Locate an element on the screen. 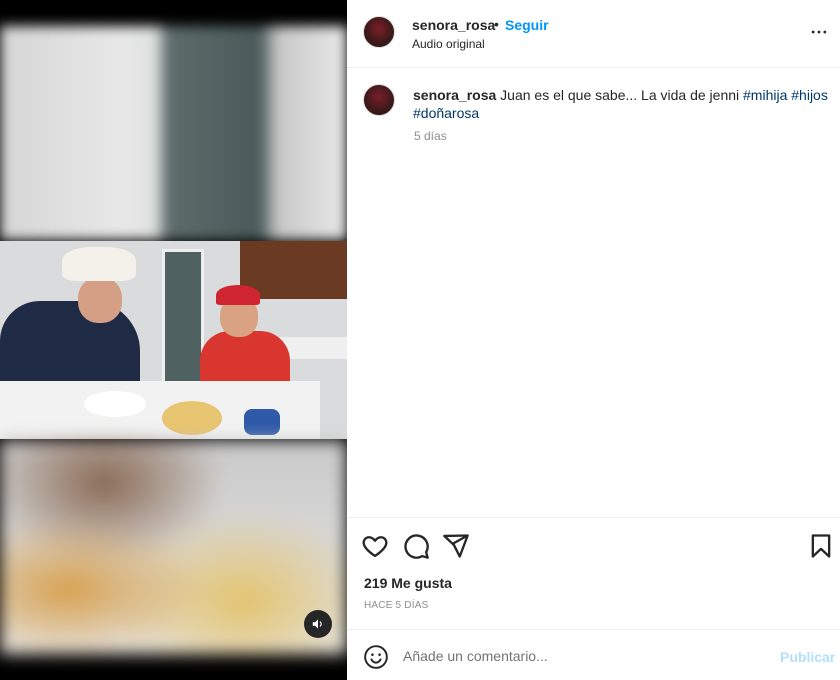 Image resolution: width=840 pixels, height=680 pixels. blurred-background-bottom is located at coordinates (173, 547).